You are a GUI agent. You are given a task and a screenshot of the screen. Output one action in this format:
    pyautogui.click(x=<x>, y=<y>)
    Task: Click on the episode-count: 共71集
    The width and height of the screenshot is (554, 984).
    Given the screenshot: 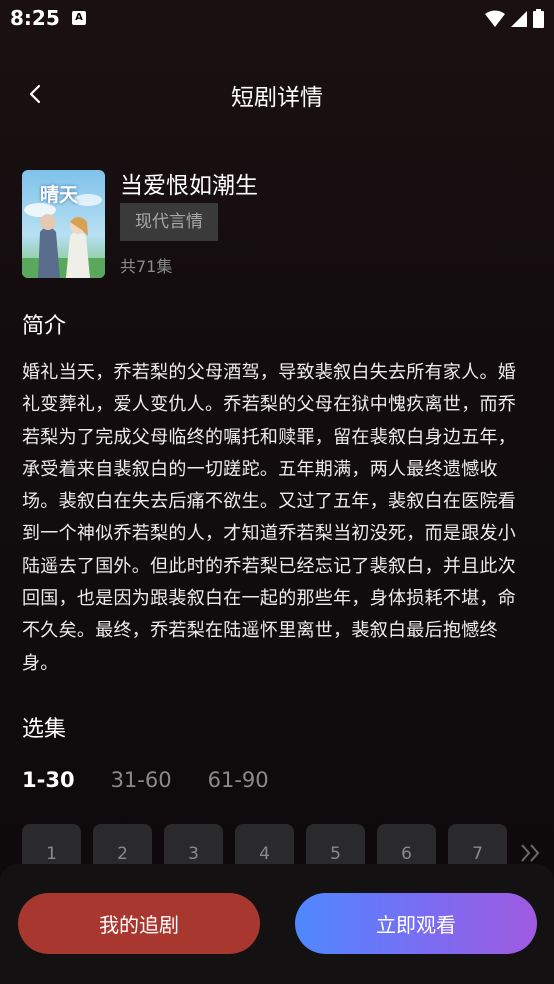 What is the action you would take?
    pyautogui.click(x=146, y=266)
    